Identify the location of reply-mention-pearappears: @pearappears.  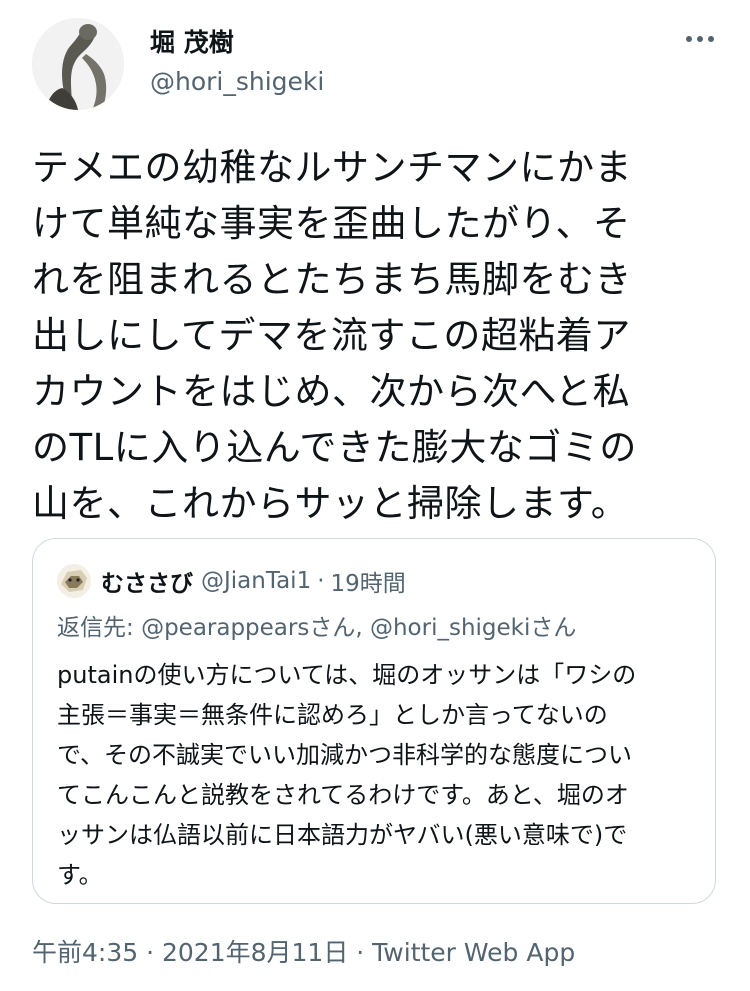
(225, 628).